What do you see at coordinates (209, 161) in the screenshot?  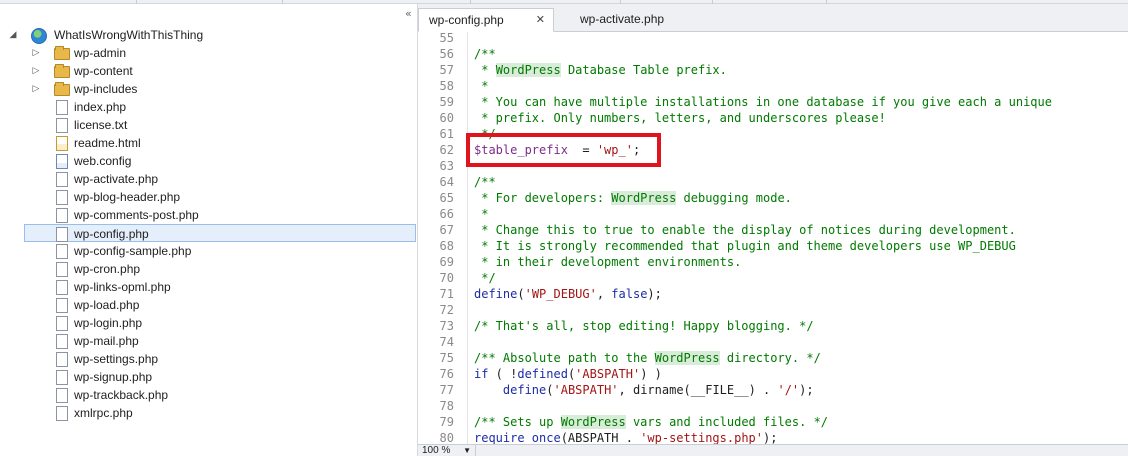 I see `tree-item: web.config` at bounding box center [209, 161].